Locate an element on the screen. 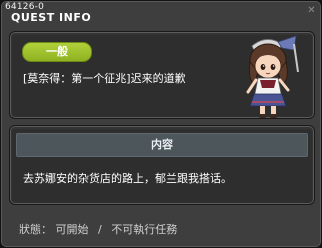  quest-status-line: 狀態： 可開始 / 不可執行任務 is located at coordinates (98, 229).